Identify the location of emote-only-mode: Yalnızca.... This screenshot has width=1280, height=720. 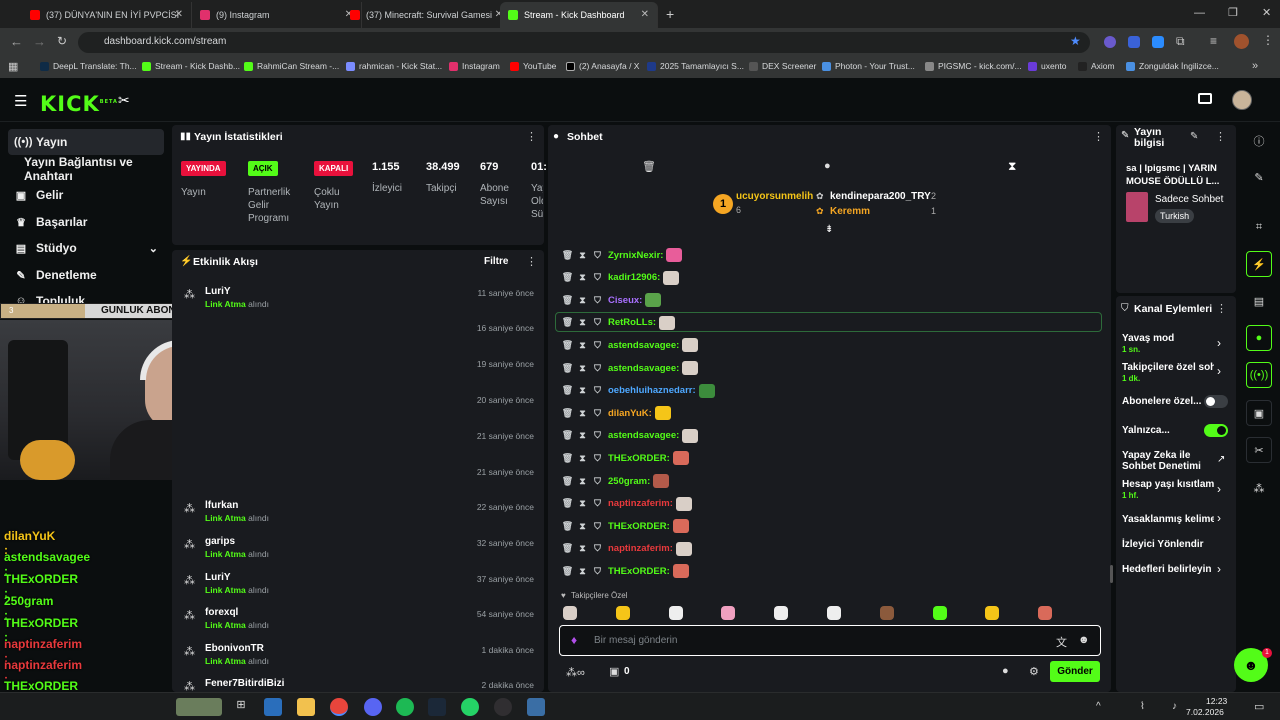
(1162, 430).